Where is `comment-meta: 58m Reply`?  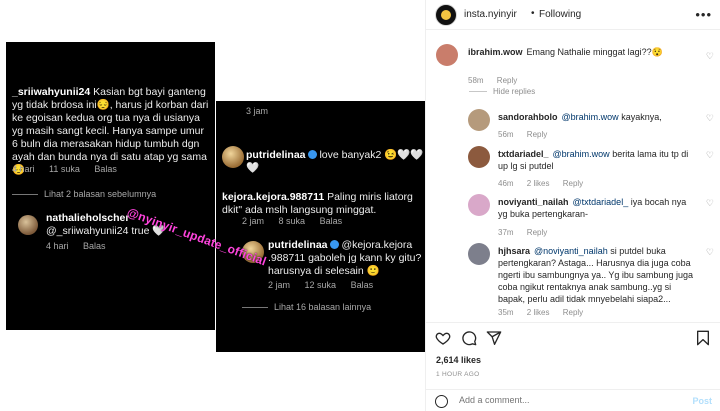 comment-meta: 58m Reply is located at coordinates (498, 80).